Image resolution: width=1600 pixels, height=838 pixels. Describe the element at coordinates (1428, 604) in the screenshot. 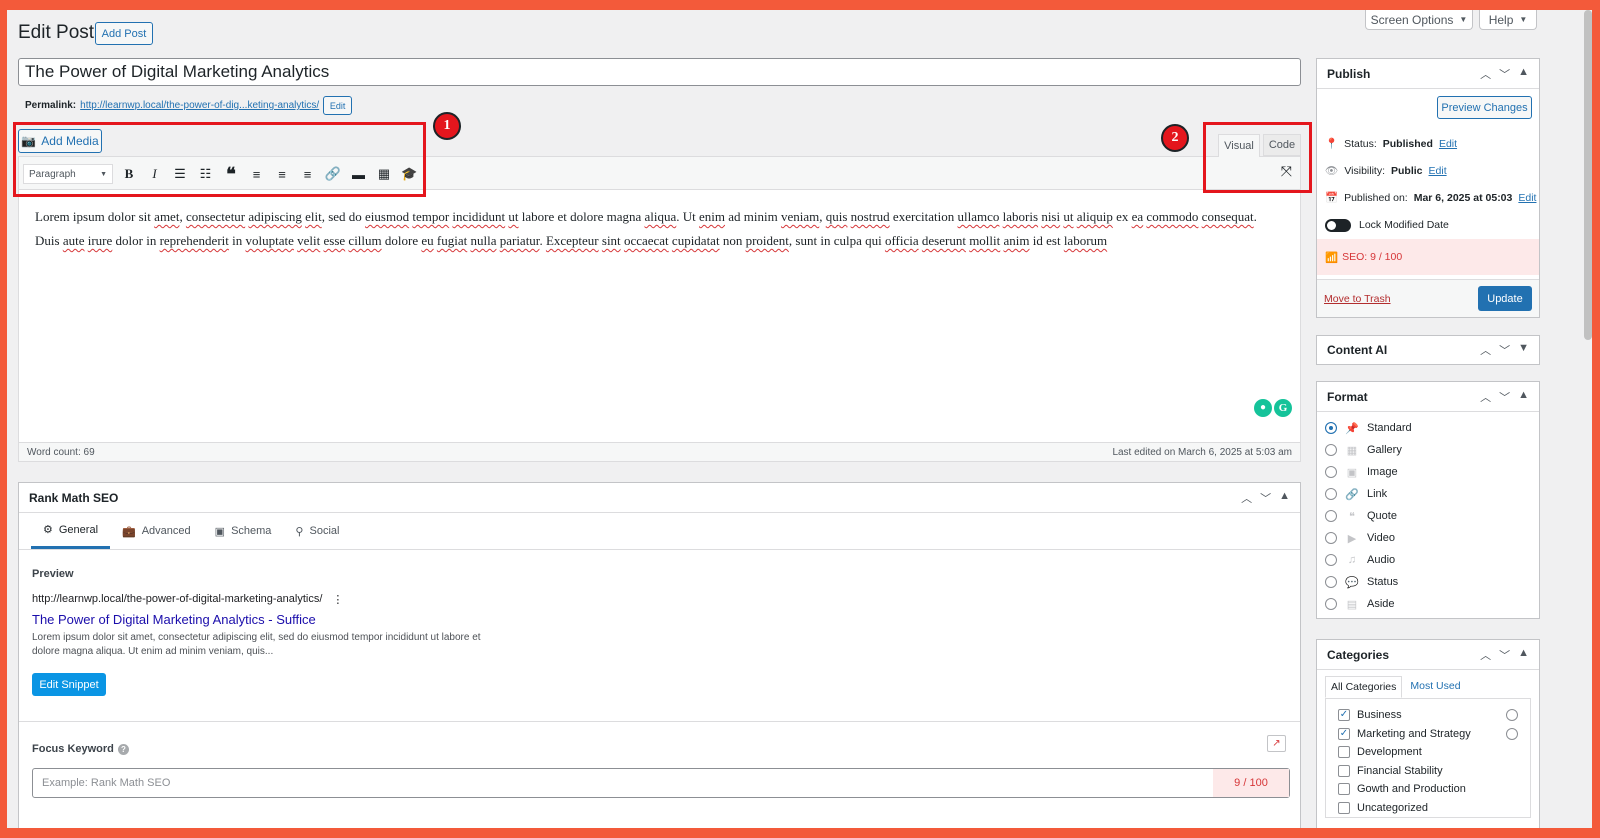

I see `format-option-aside: ▤ Aside` at that location.